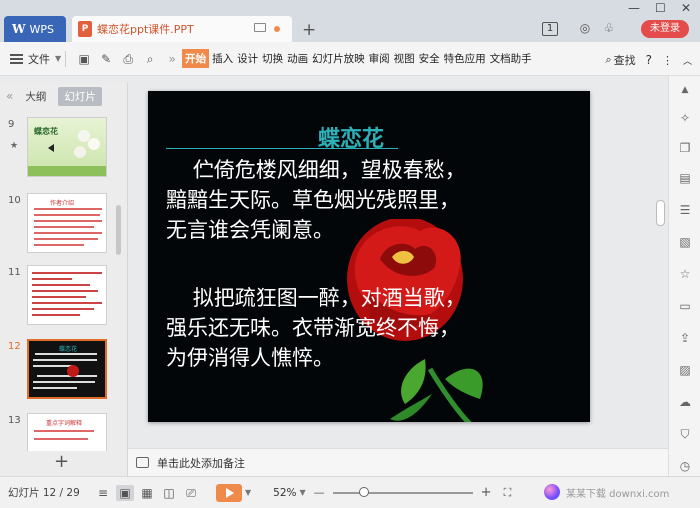 The height and width of the screenshot is (508, 700). Describe the element at coordinates (80, 96) in the screenshot. I see `tab-slides: 幻灯片` at that location.